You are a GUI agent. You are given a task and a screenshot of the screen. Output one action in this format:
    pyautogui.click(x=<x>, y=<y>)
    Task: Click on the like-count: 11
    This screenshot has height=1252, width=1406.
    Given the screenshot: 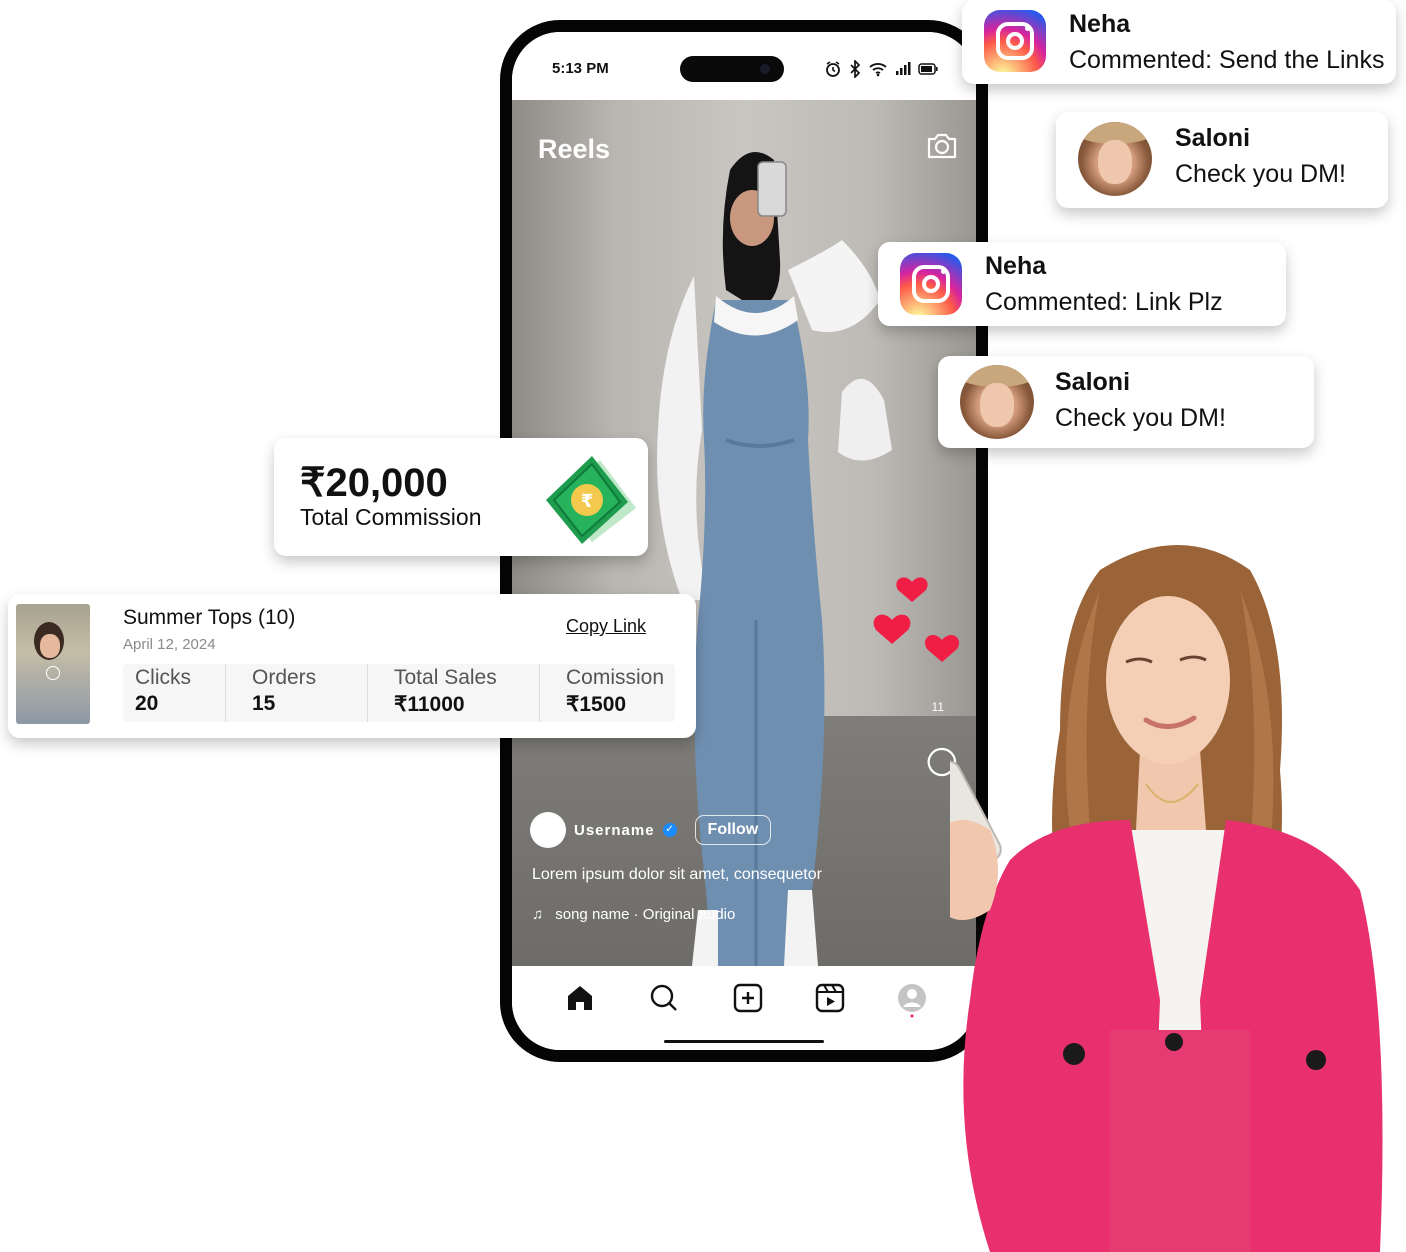 What is the action you would take?
    pyautogui.click(x=937, y=707)
    